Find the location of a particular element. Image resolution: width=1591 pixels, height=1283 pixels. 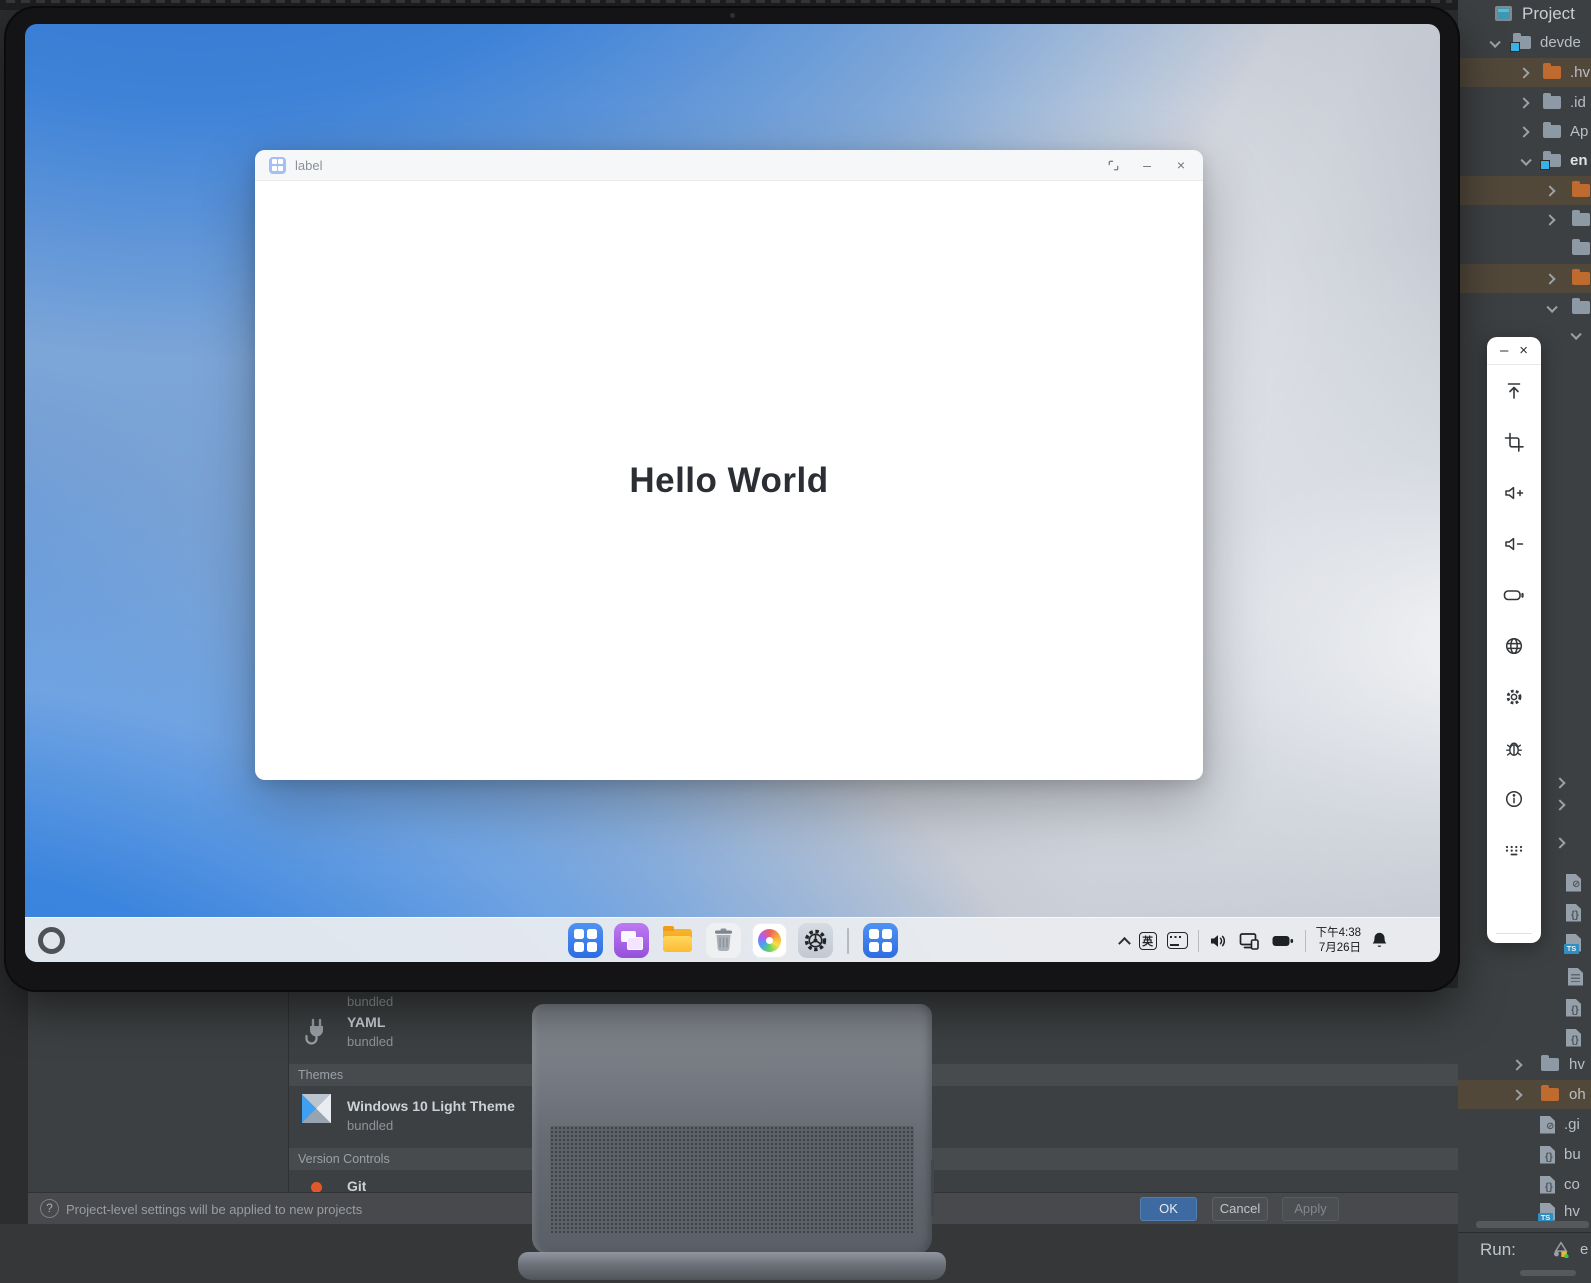

network-globe-icon is located at coordinates (1514, 645).